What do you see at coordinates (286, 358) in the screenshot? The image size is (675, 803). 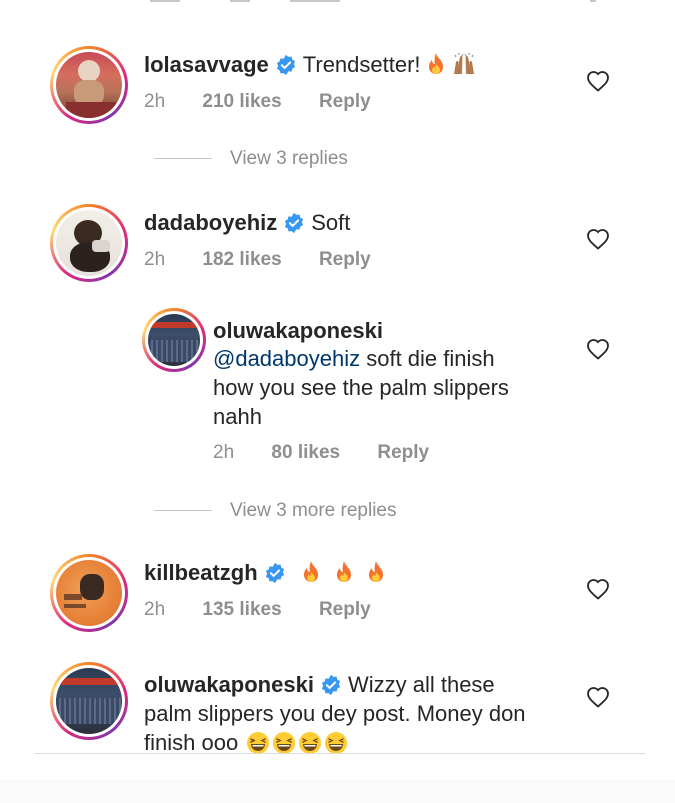 I see `mention-link: @dadaboyehiz` at bounding box center [286, 358].